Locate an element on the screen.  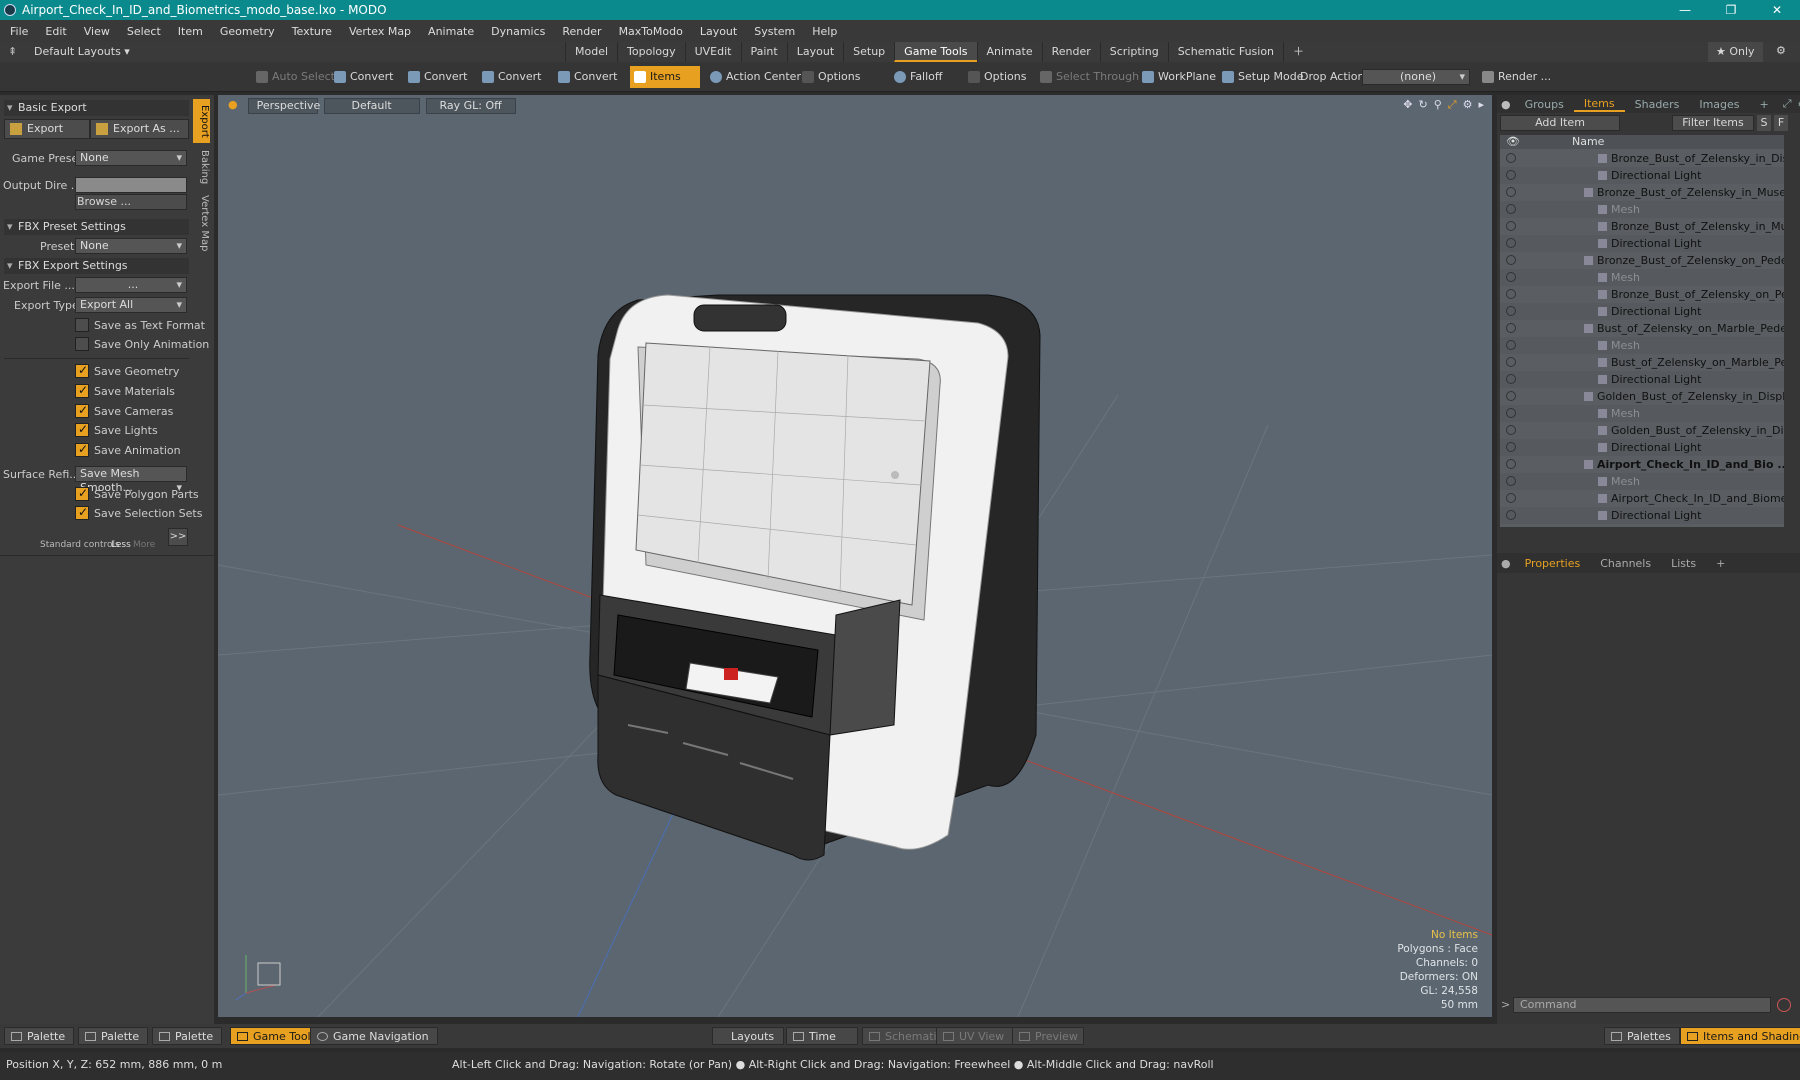
tab-scripting: Scripting is located at coordinates (1133, 52).